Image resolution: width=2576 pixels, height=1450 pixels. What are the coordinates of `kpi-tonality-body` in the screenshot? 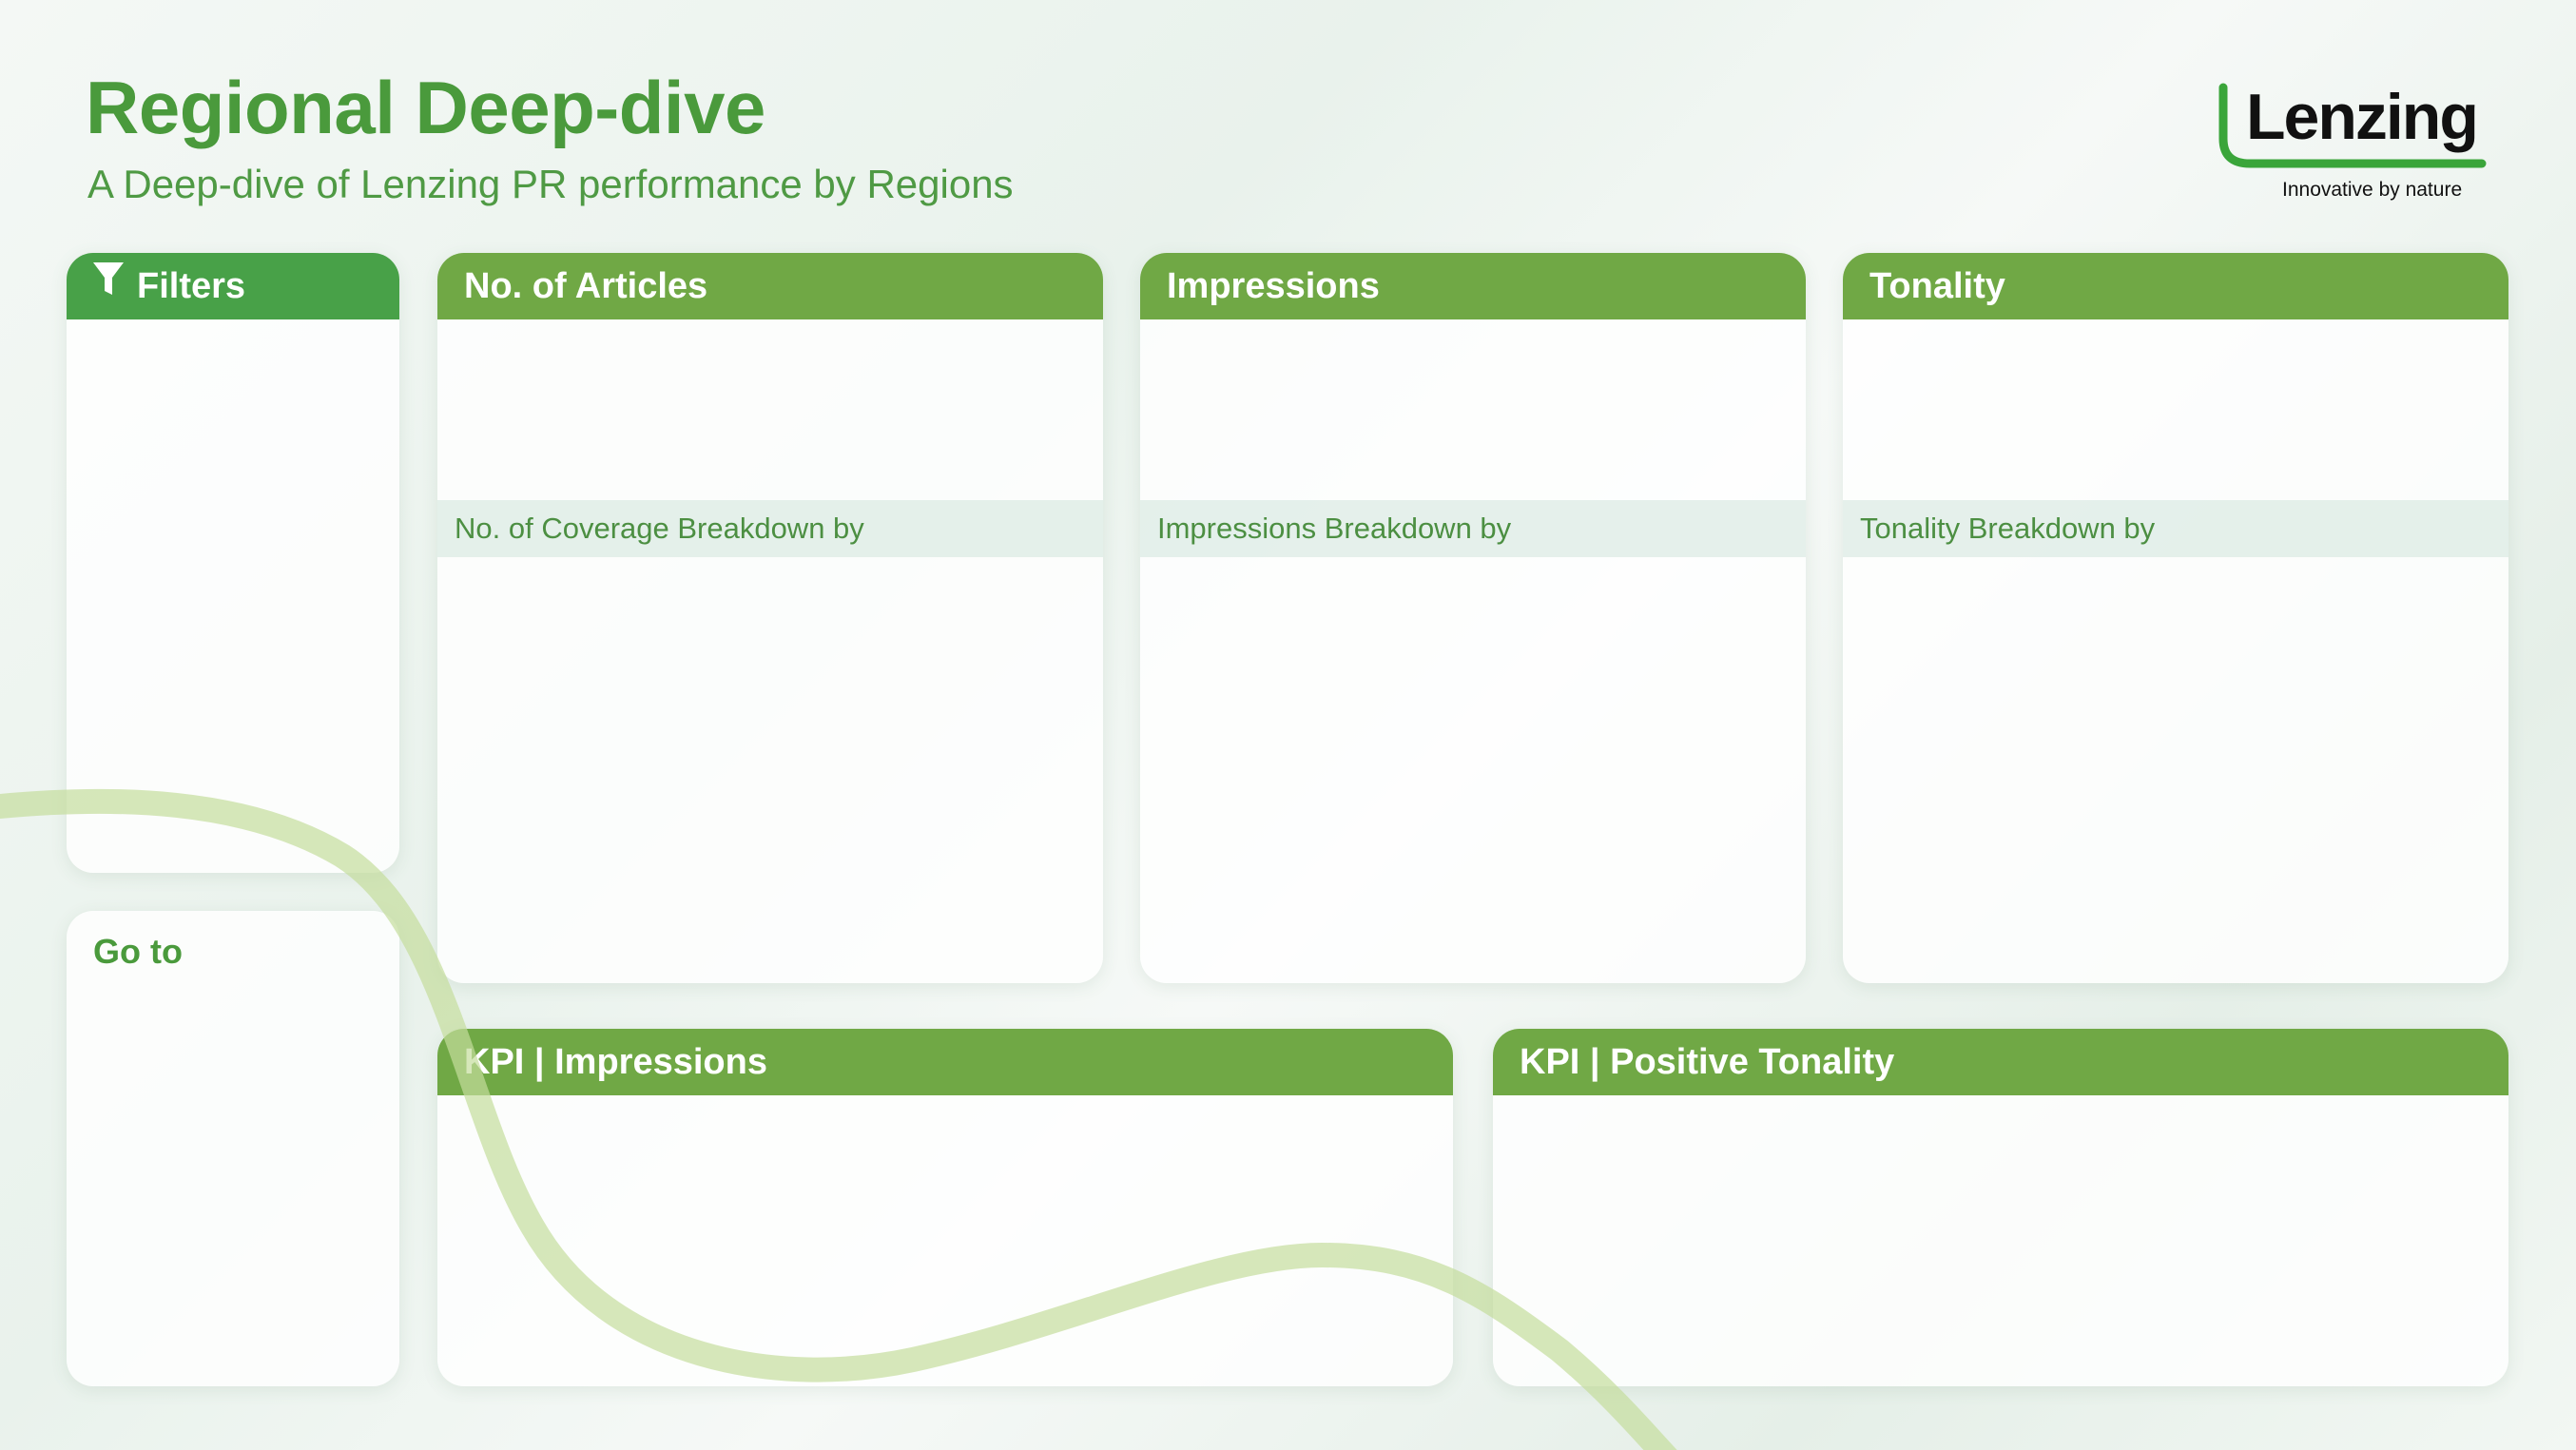 It's located at (2000, 1240).